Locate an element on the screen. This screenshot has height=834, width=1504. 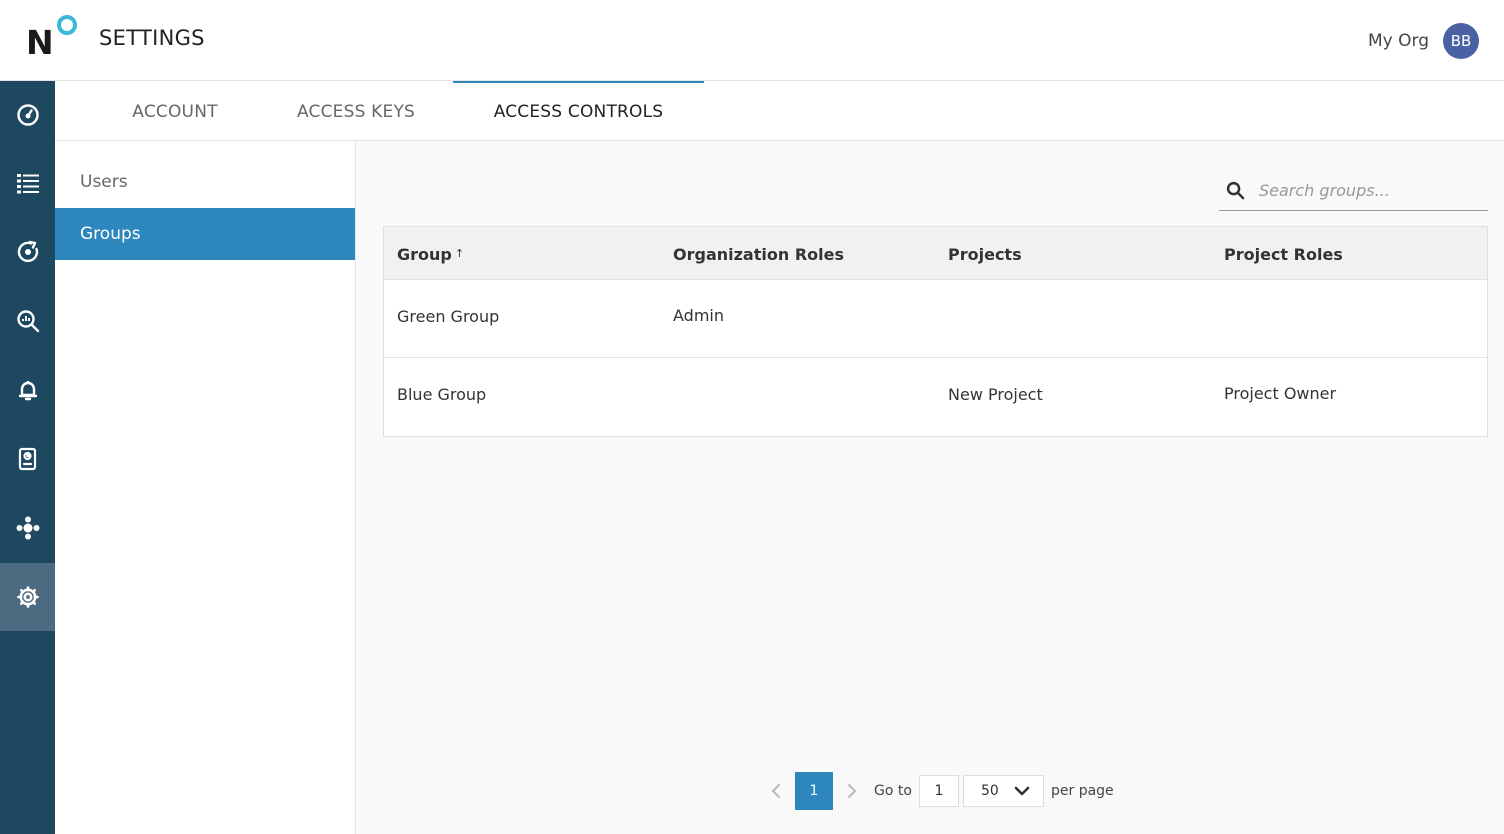
column-header-group: Group ↑ is located at coordinates (430, 253).